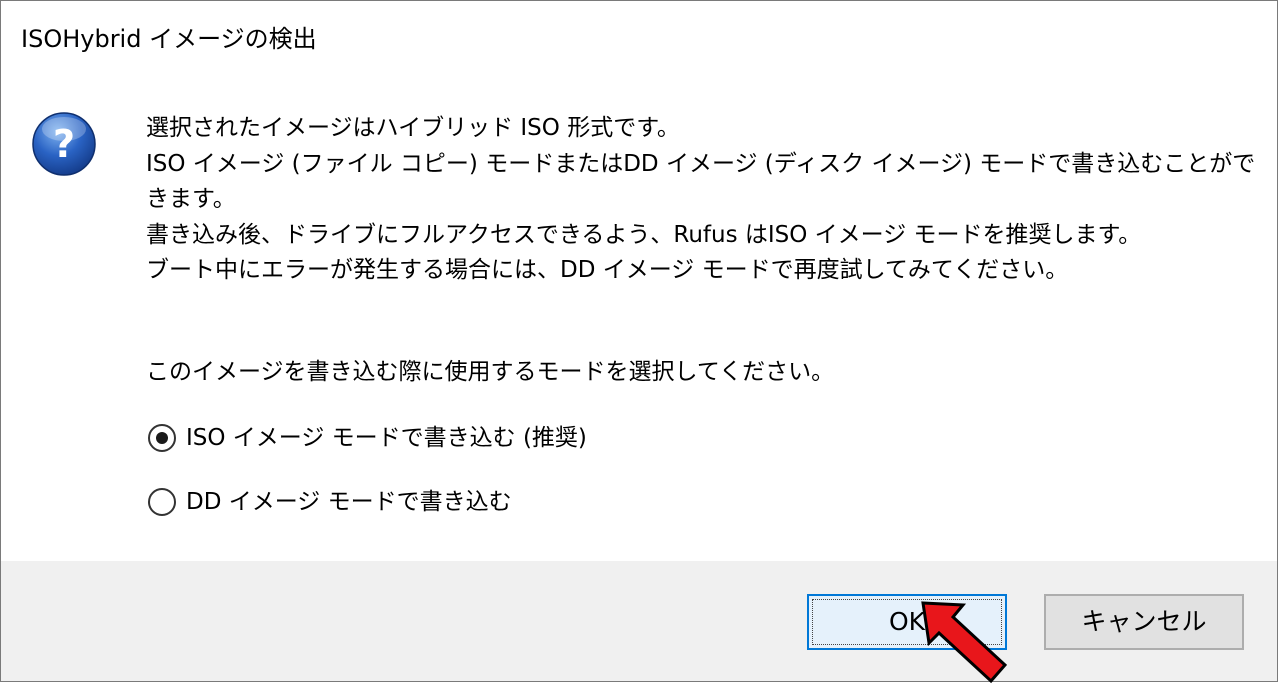  Describe the element at coordinates (413, 128) in the screenshot. I see `message-line: 選択されたイメージはハイブリッド ISO 形式です。` at that location.